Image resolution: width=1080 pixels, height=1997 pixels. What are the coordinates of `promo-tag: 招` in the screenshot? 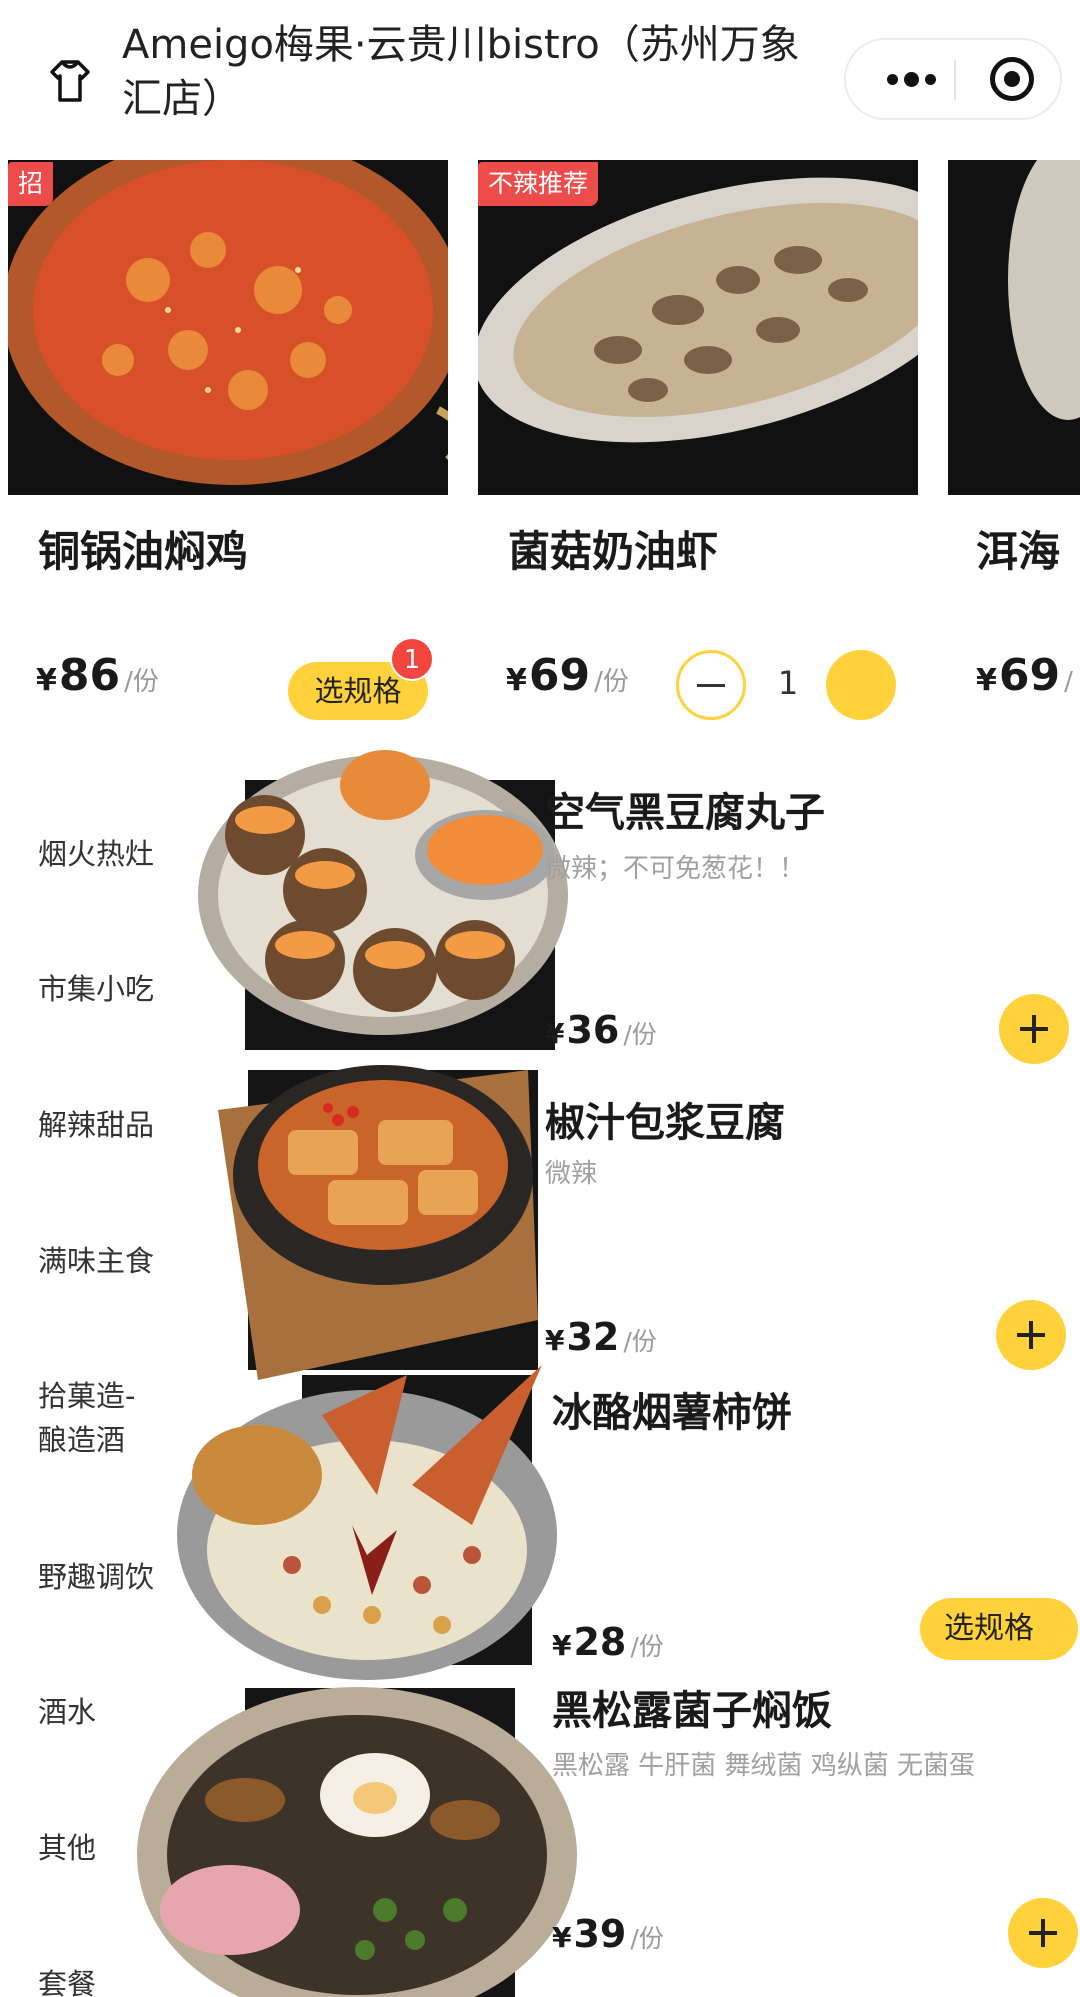 It's located at (31, 184).